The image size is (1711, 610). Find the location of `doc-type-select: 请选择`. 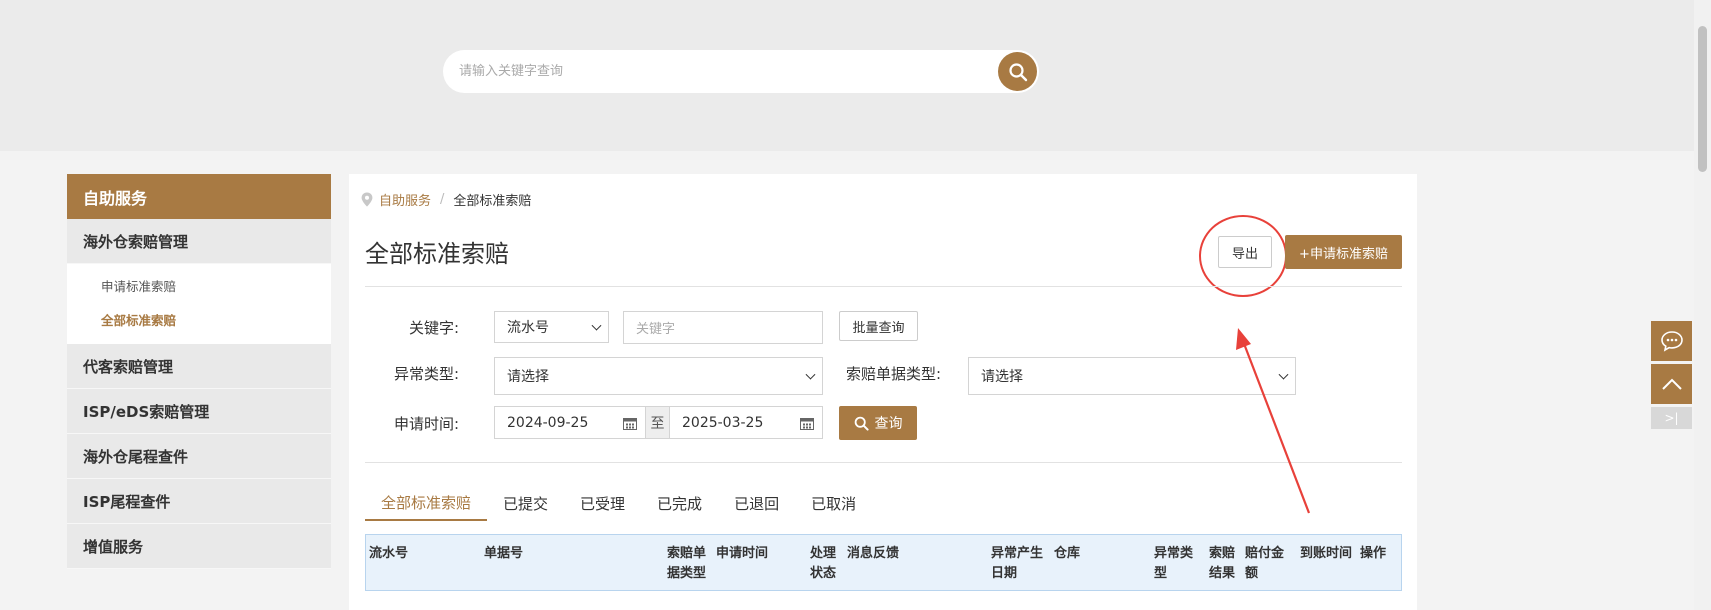

doc-type-select: 请选择 is located at coordinates (1132, 376).